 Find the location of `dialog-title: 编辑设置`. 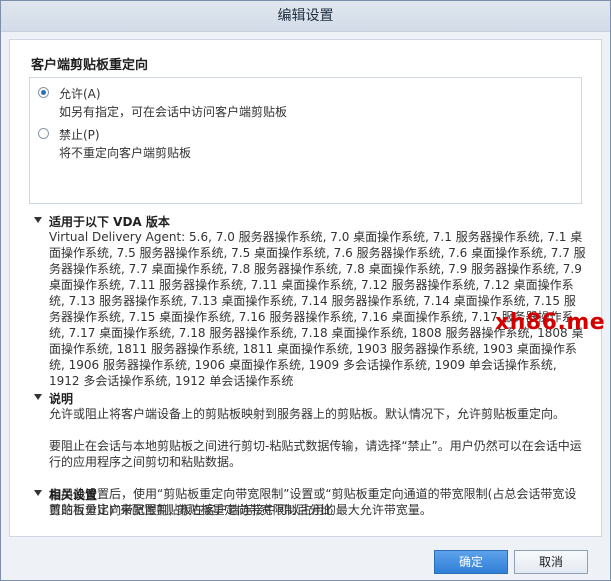

dialog-title: 编辑设置 is located at coordinates (305, 16).